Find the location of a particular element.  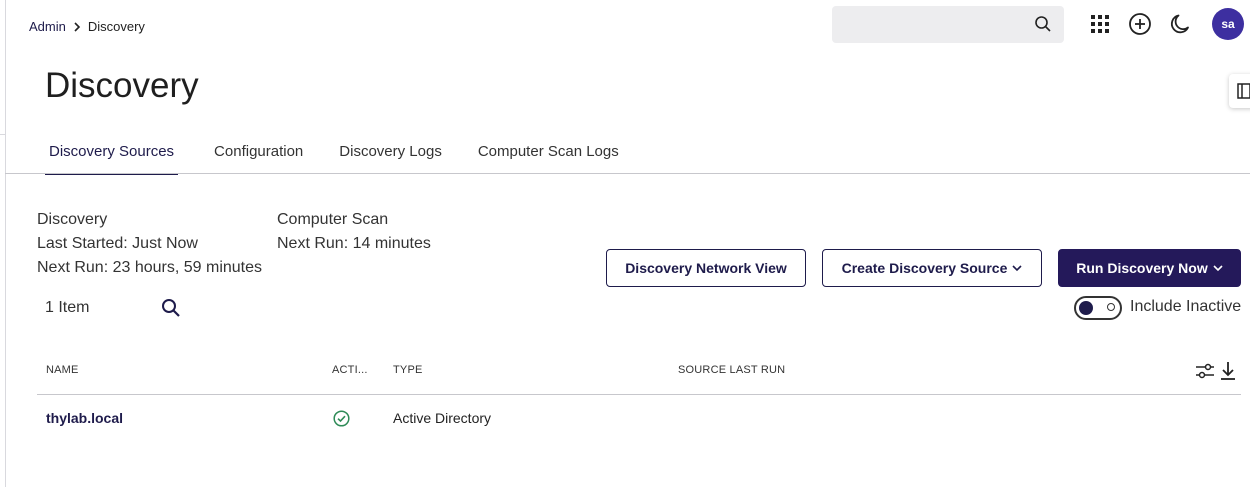

toggle-knob is located at coordinates (1086, 308).